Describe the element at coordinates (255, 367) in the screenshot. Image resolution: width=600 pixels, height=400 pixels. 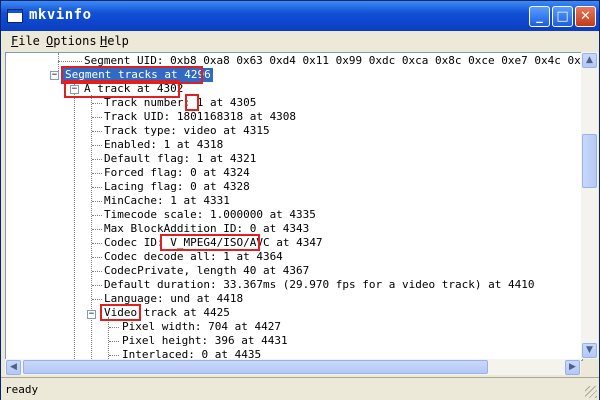
I see `horizontal-scroll-thumb` at that location.